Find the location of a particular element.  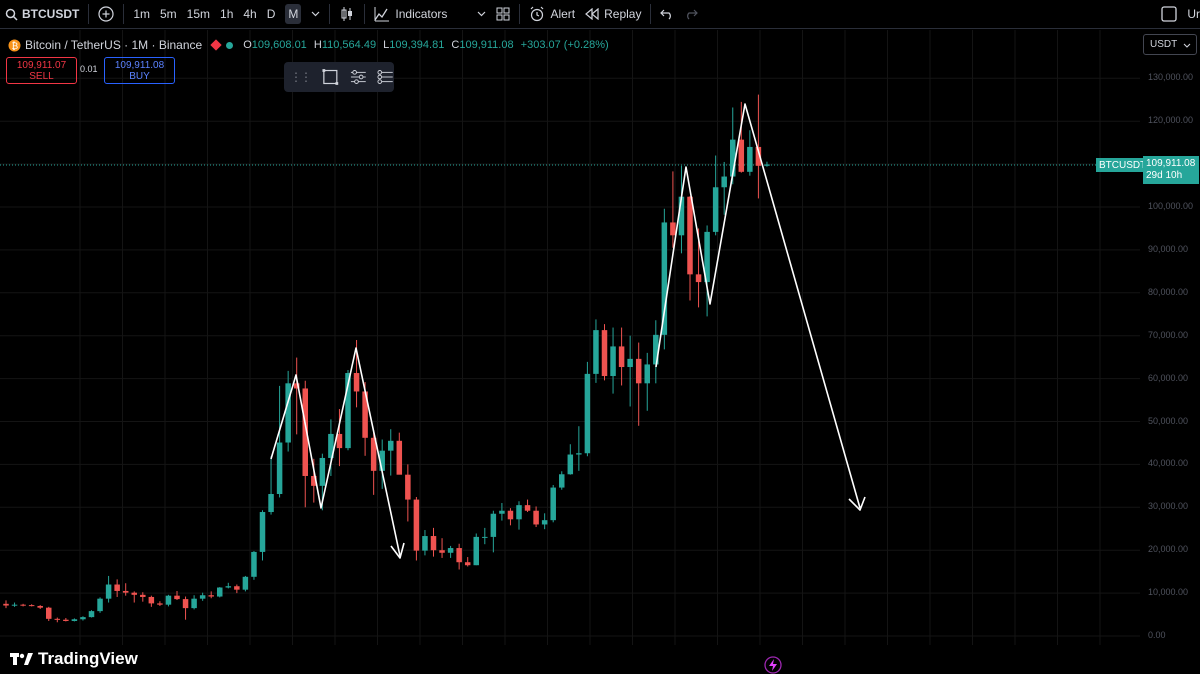

buy-button: 109,911.08 BUY is located at coordinates (139, 70).